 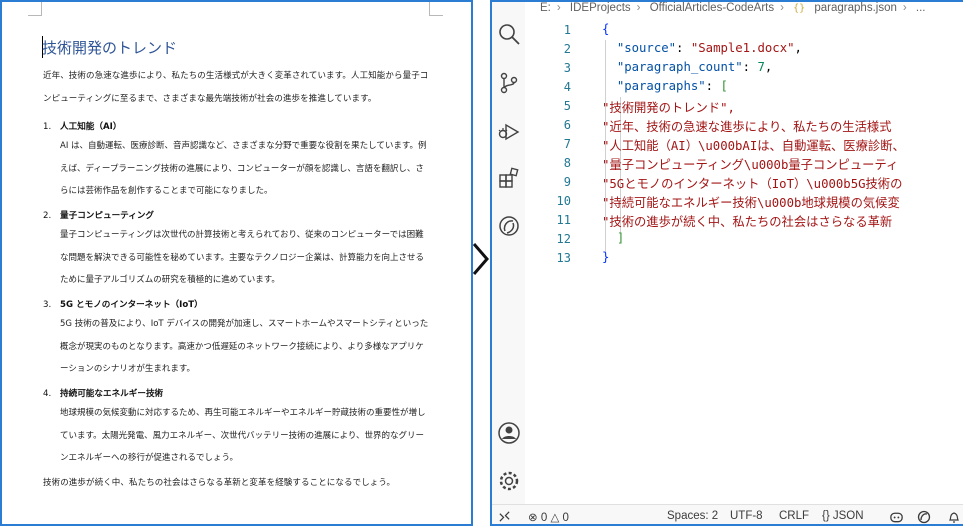 I want to click on json-string-line: "持続可能なエネルギー技術\u000b地球規模の気候変, so click(x=751, y=203).